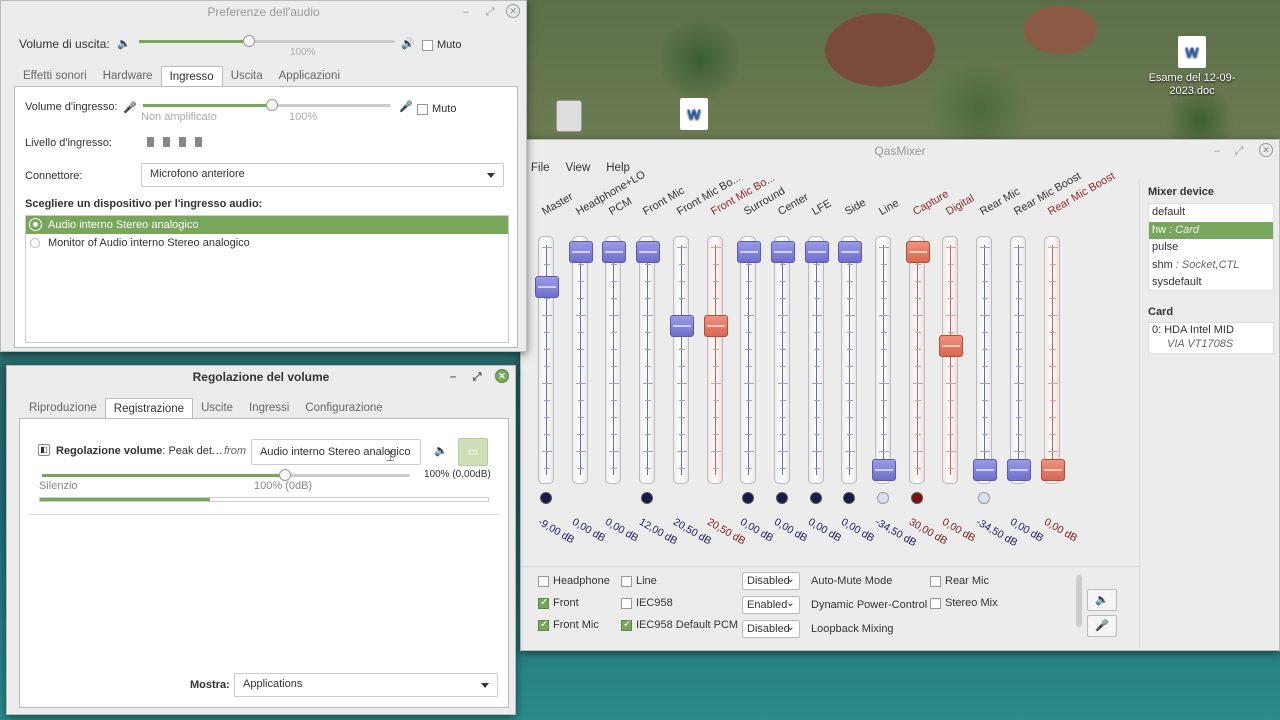 The width and height of the screenshot is (1280, 720). I want to click on device-row-selected: Audio interno Stereo analogico, so click(267, 225).